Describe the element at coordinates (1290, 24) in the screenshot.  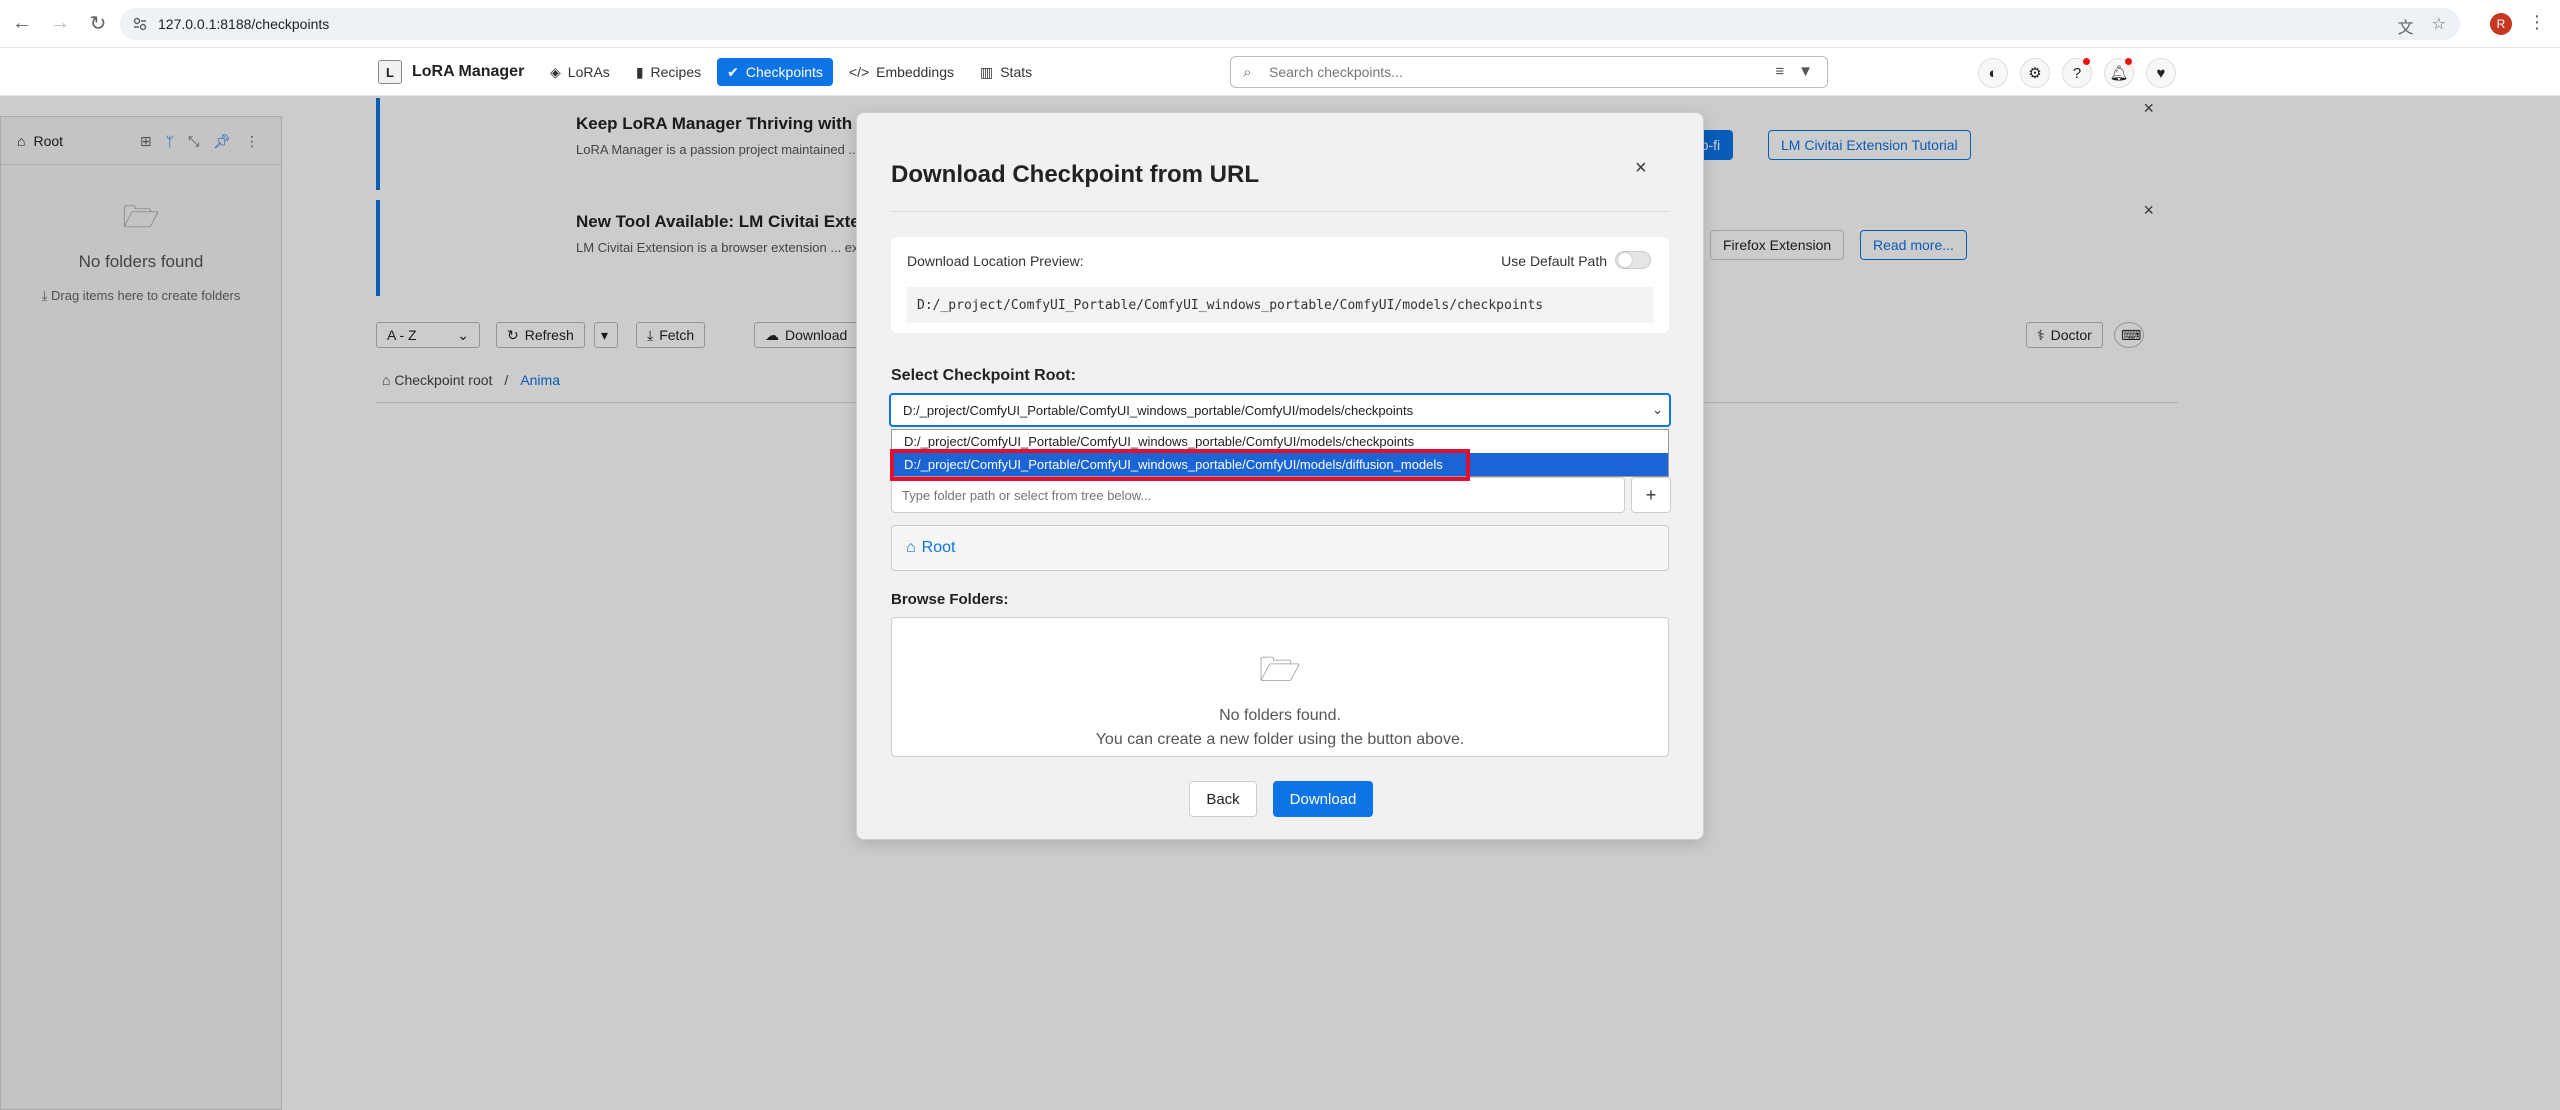
I see `address-bar: 127.0.0.1:8188/checkpoints 文 ☆` at that location.